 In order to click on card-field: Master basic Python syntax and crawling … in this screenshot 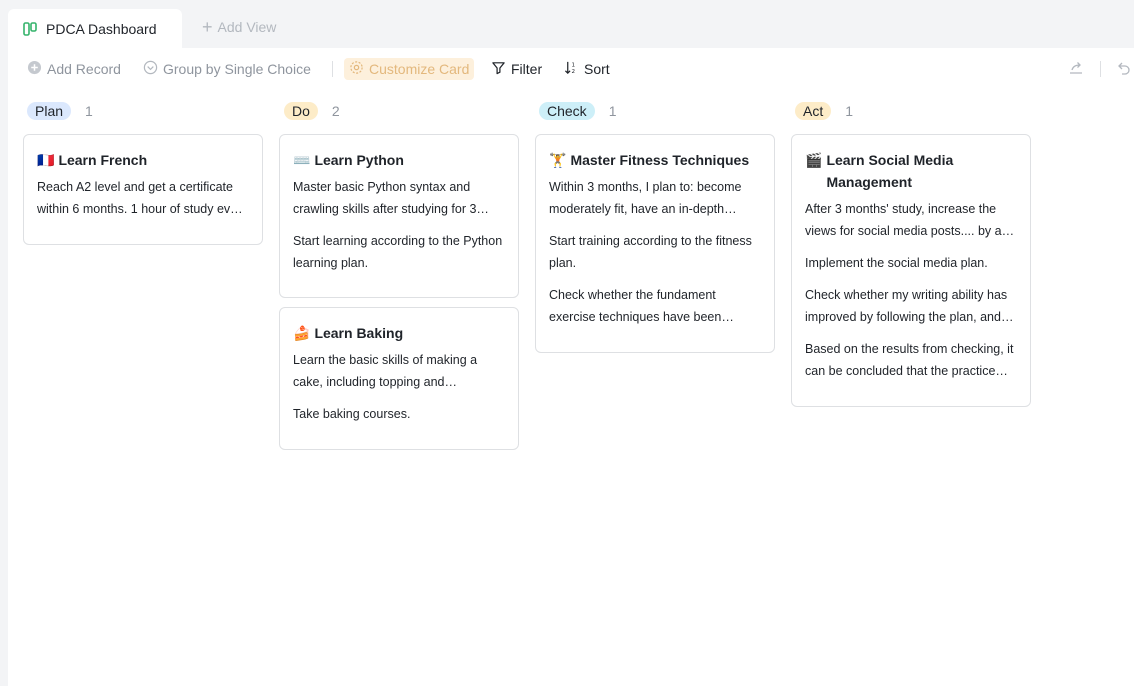, I will do `click(385, 198)`.